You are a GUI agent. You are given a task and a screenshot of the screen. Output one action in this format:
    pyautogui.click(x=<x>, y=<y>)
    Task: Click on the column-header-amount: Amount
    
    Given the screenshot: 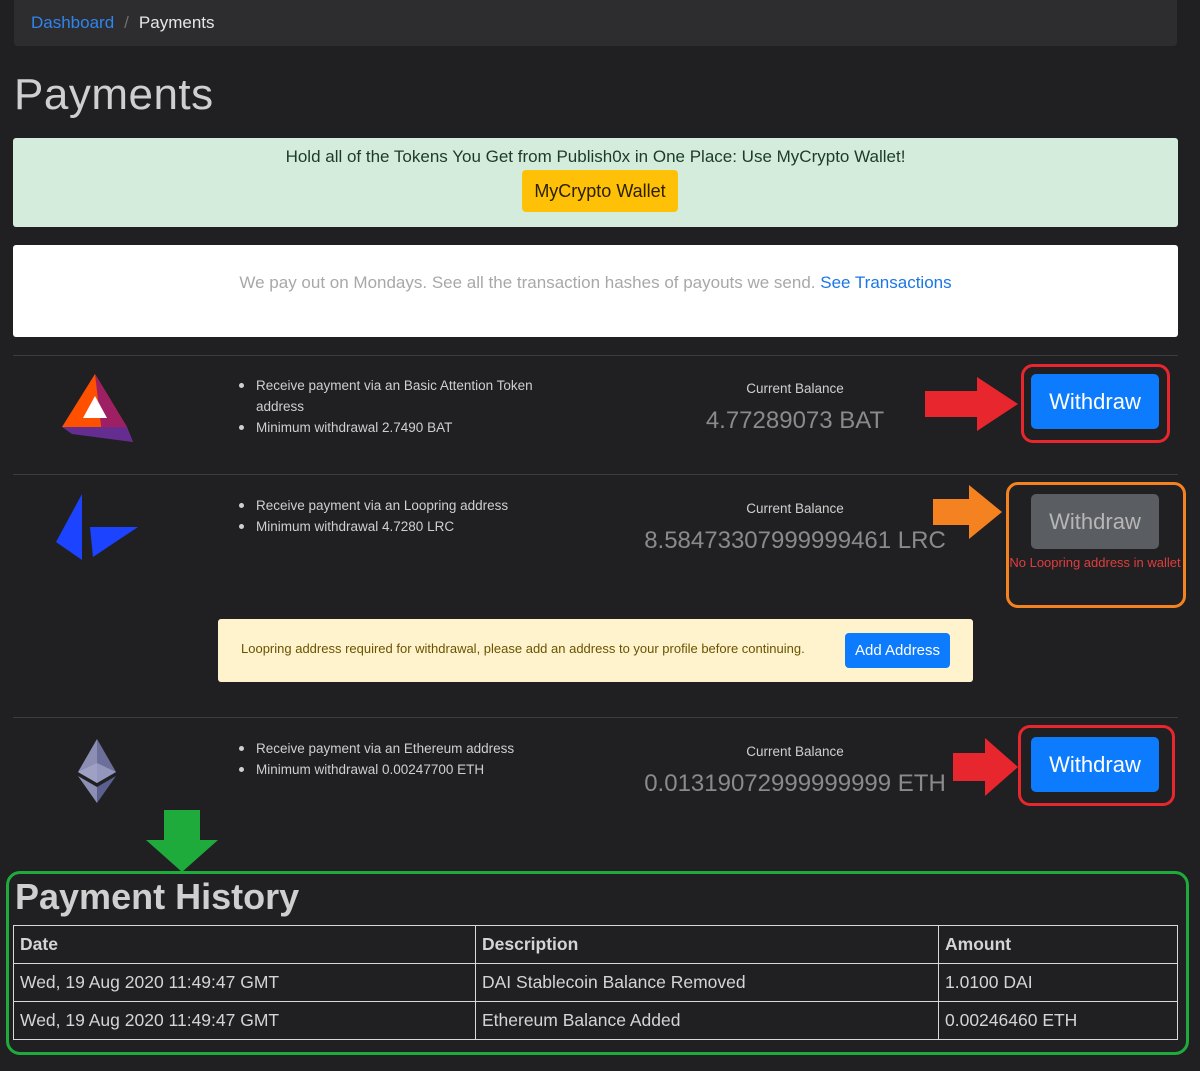 What is the action you would take?
    pyautogui.click(x=1058, y=944)
    